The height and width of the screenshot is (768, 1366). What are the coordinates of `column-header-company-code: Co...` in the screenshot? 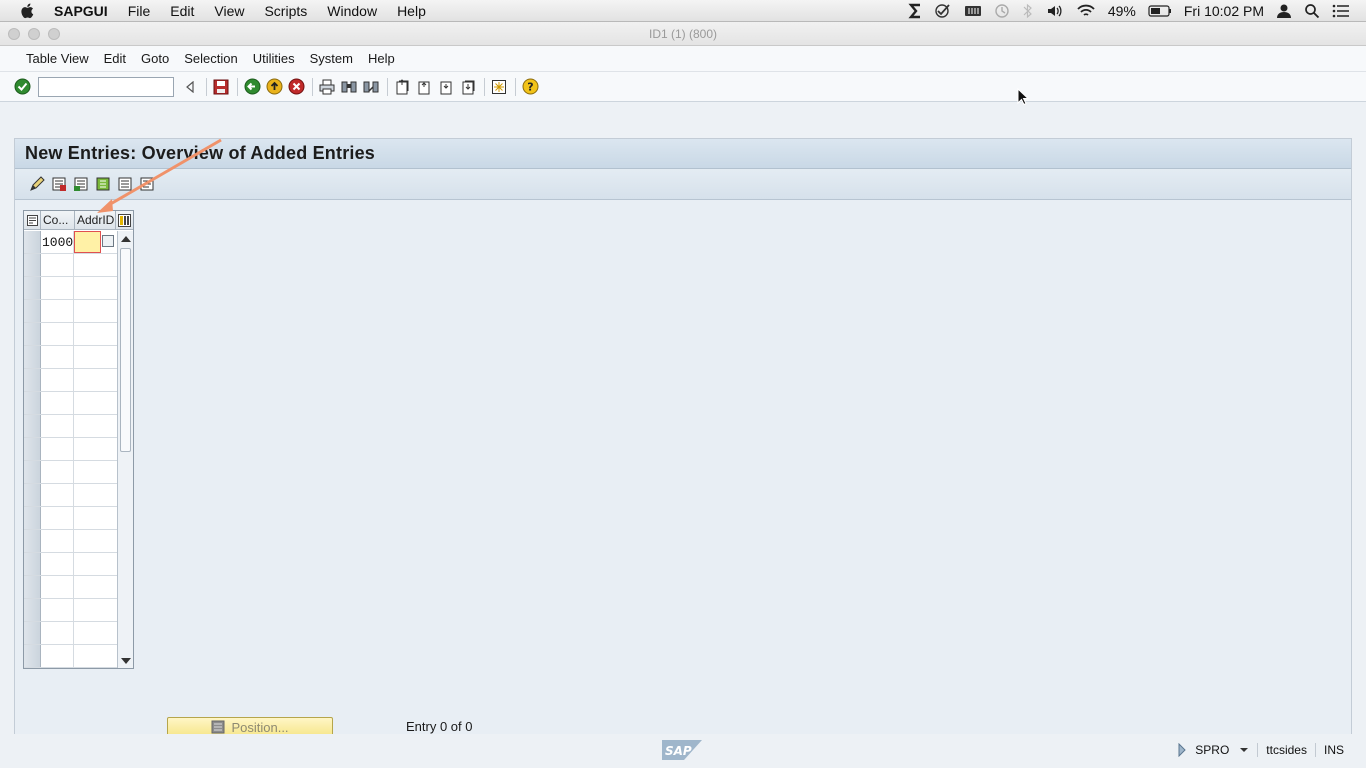 It's located at (58, 220).